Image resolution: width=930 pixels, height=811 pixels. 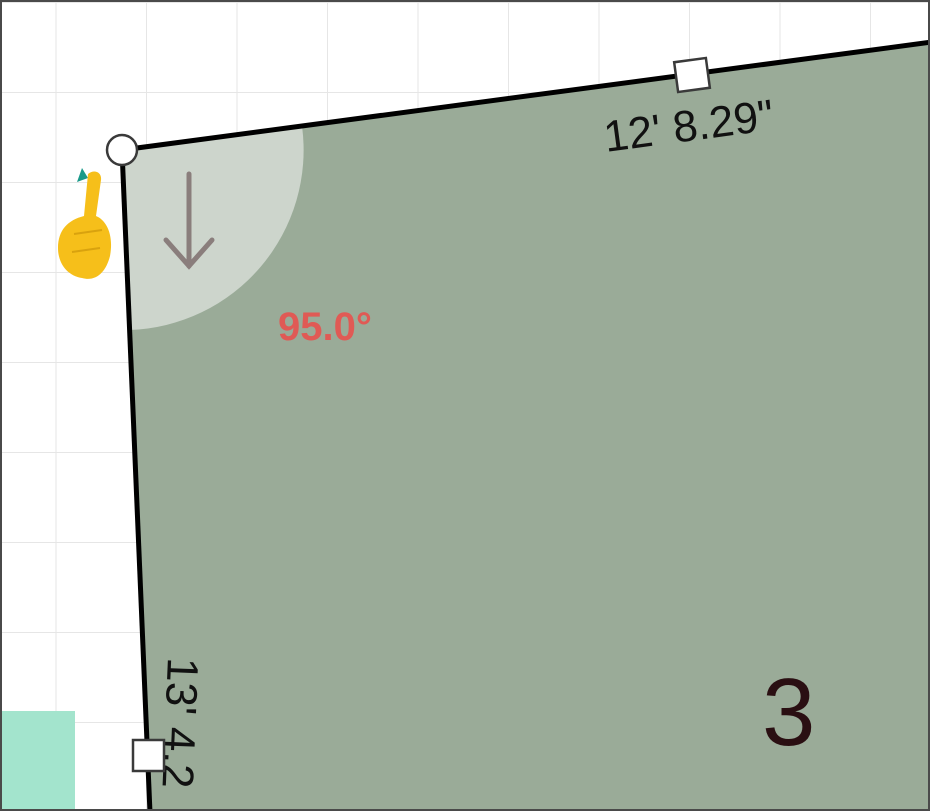 What do you see at coordinates (692, 75) in the screenshot?
I see `top-wall-midpoint-handle` at bounding box center [692, 75].